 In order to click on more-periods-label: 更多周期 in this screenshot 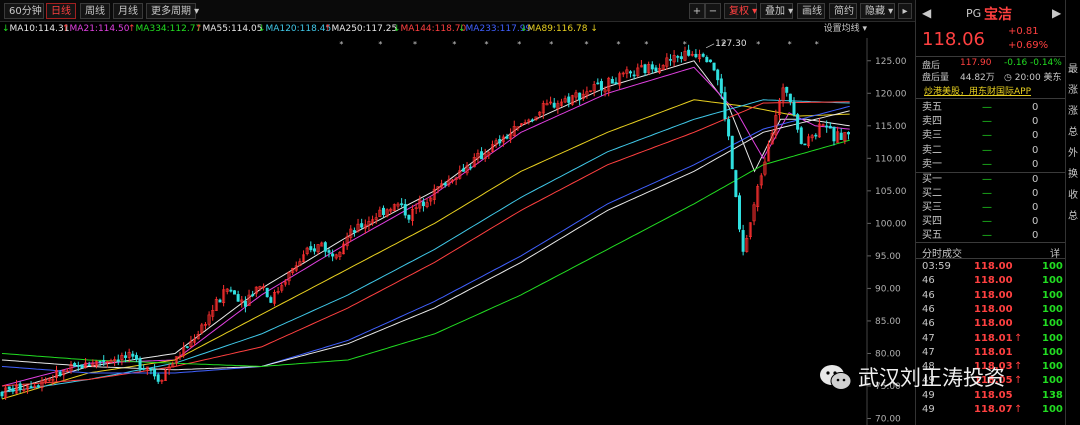, I will do `click(171, 11)`.